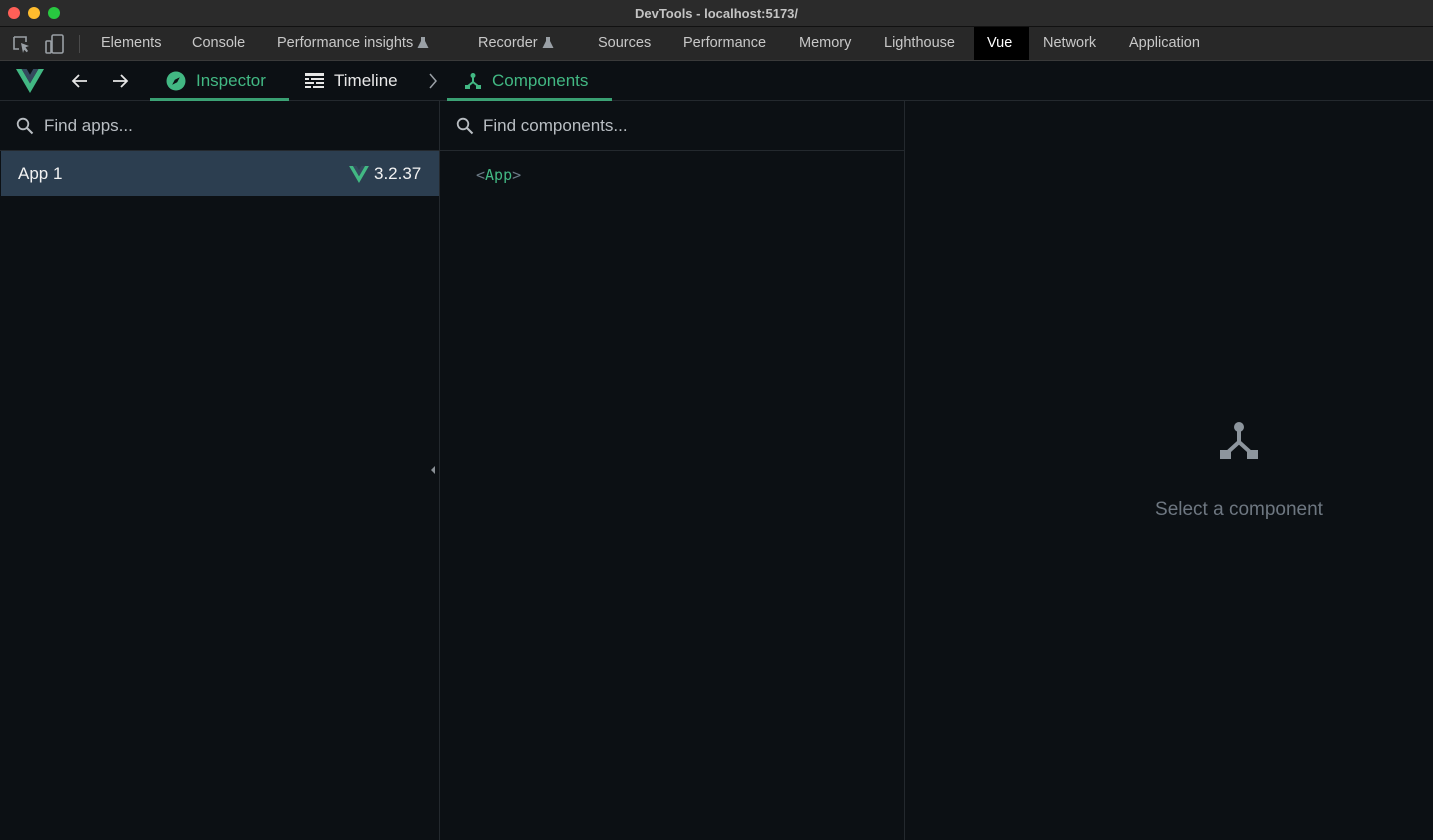 The height and width of the screenshot is (840, 1433). I want to click on apps-search-input, so click(234, 126).